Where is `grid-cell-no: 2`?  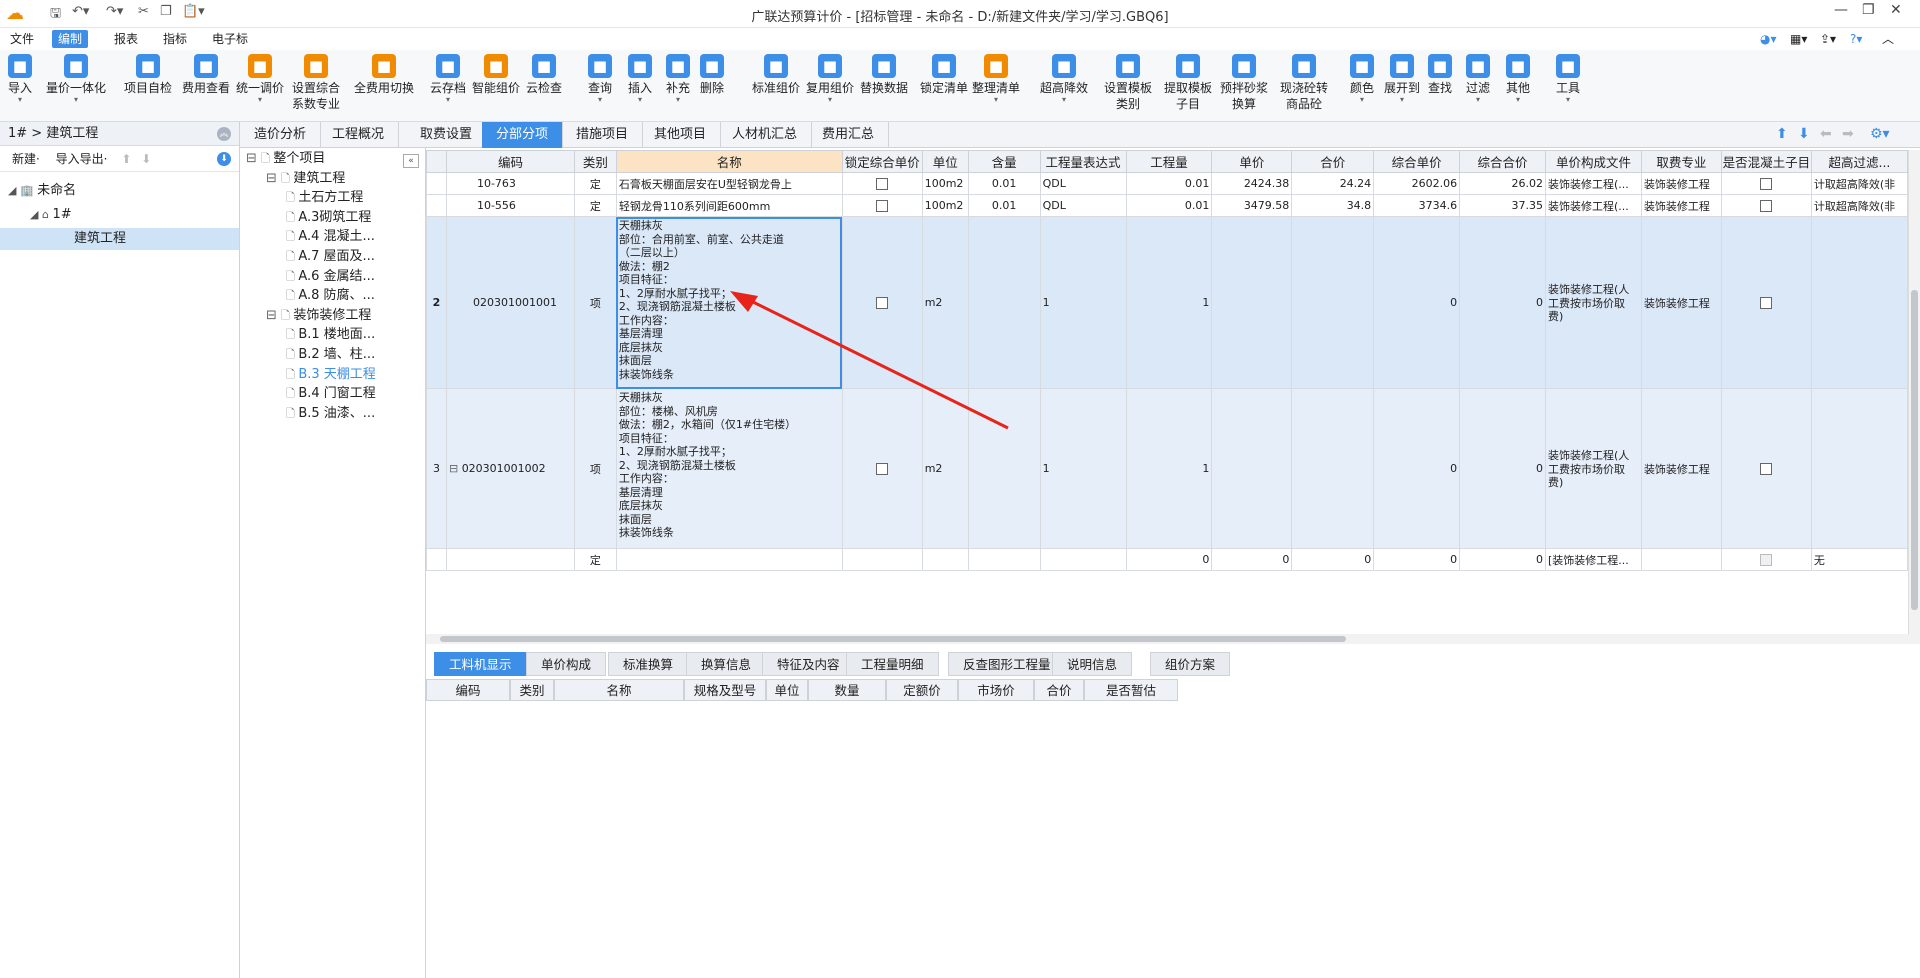 grid-cell-no: 2 is located at coordinates (436, 302).